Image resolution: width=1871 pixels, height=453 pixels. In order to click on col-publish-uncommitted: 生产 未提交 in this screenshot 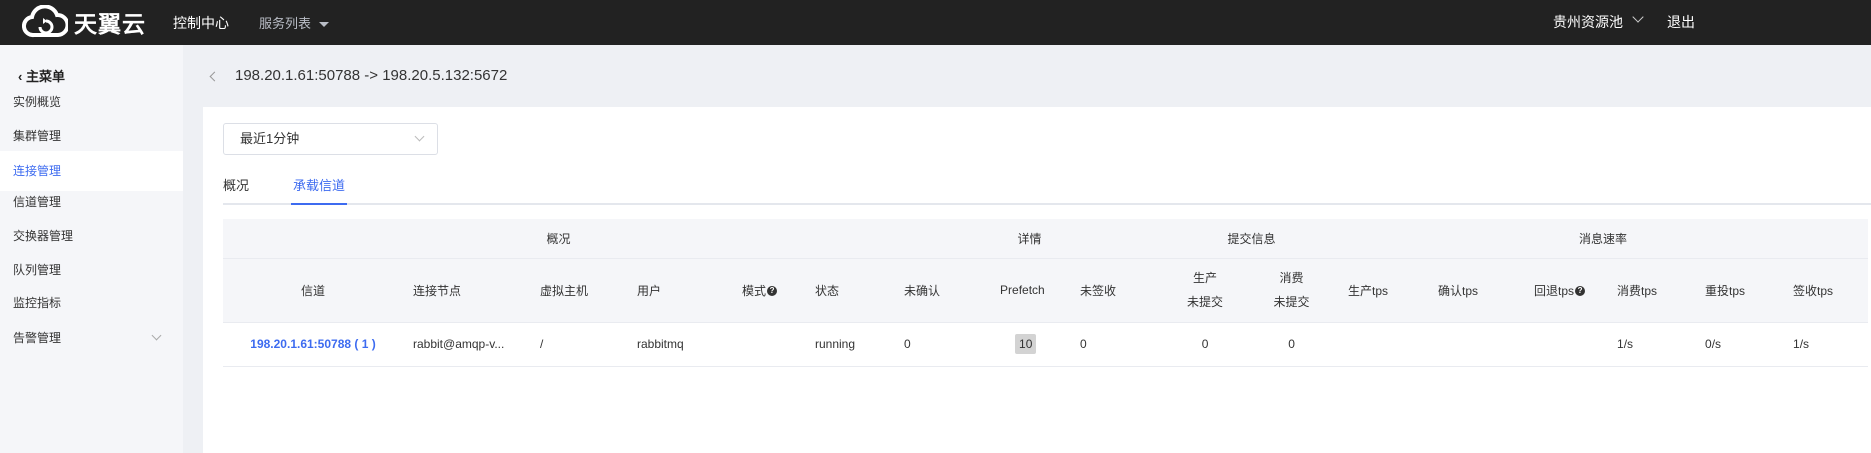, I will do `click(1205, 290)`.